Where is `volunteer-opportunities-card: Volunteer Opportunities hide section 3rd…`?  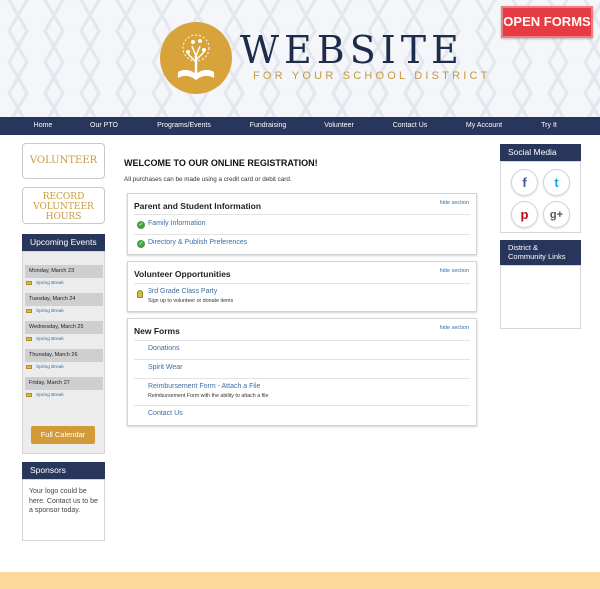
volunteer-opportunities-card: Volunteer Opportunities hide section 3rd… is located at coordinates (302, 286).